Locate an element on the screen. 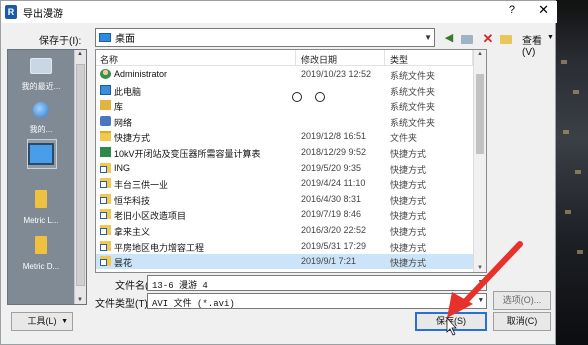  file-row: 此电脑 系统文件夹 is located at coordinates (285, 90).